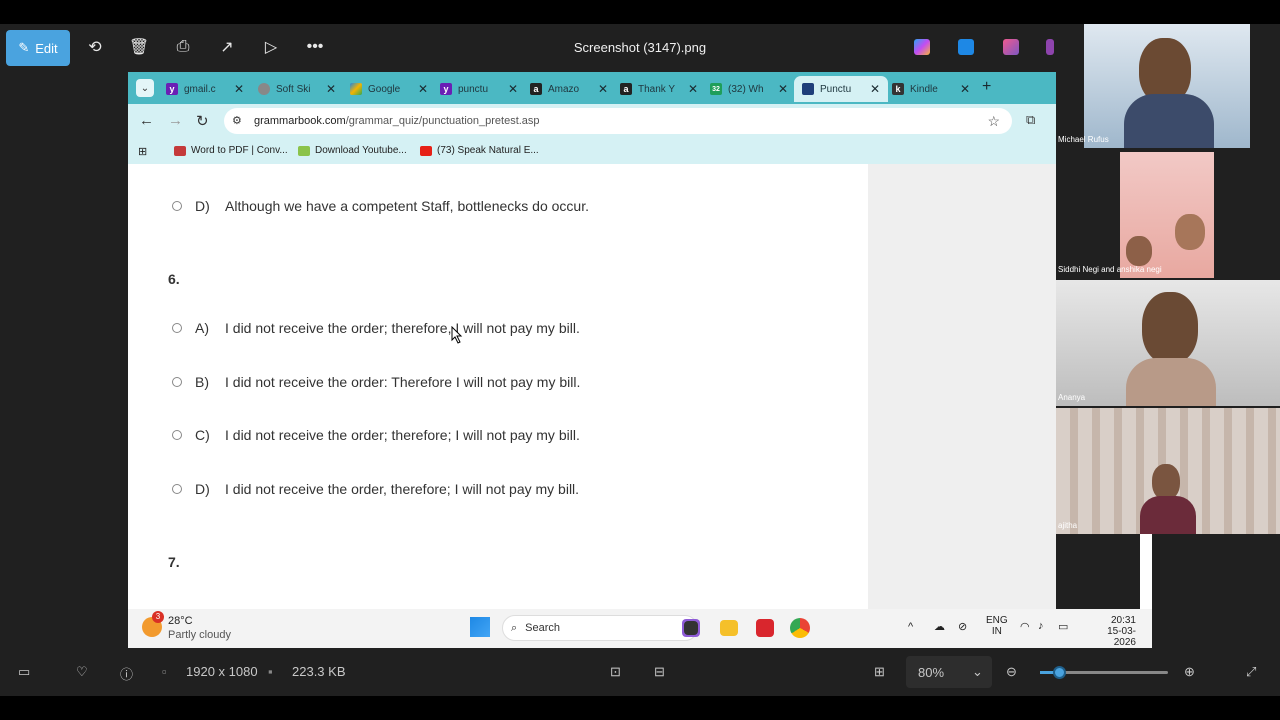  Describe the element at coordinates (180, 621) in the screenshot. I see `weather-temp: 28°C` at that location.